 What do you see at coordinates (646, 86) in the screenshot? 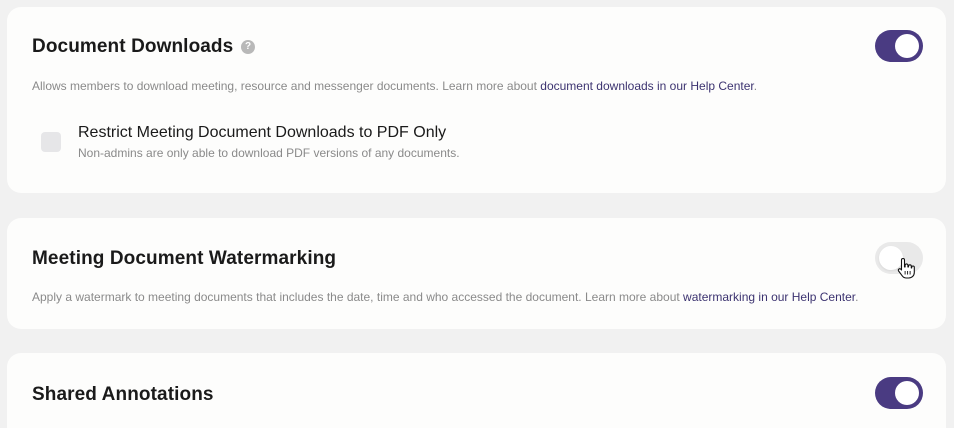
I see `document-downloads-help-link: document downloads in our Help Center` at bounding box center [646, 86].